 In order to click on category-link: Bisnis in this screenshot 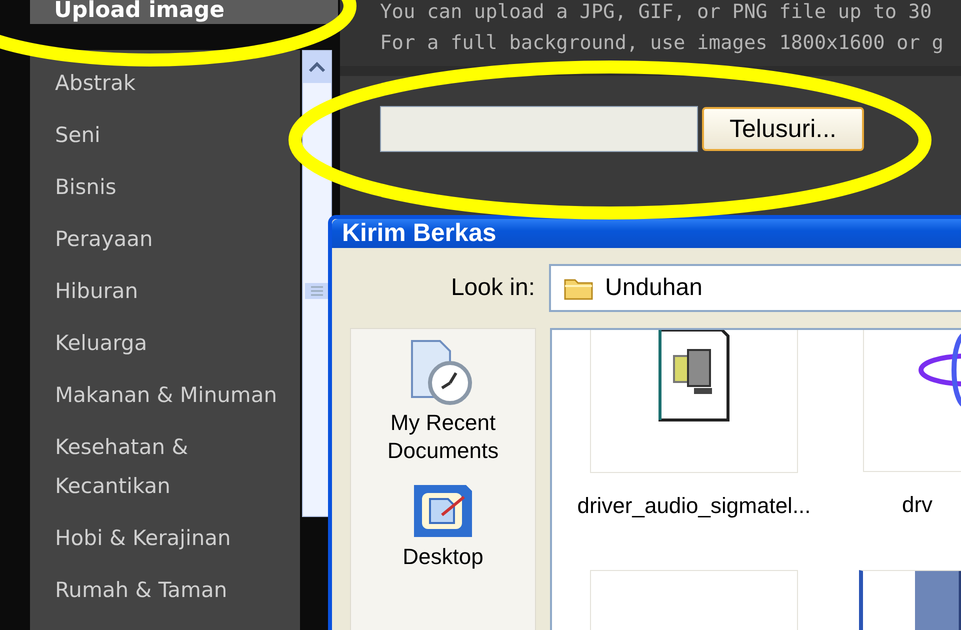, I will do `click(177, 187)`.